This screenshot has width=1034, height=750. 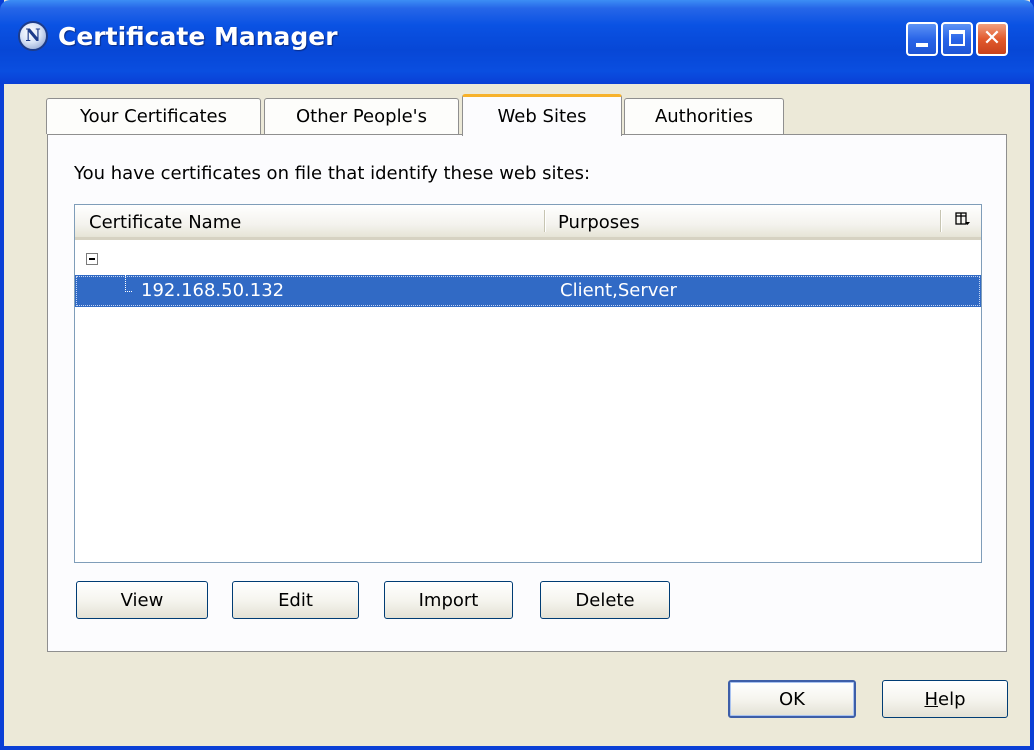 What do you see at coordinates (198, 36) in the screenshot?
I see `window-title: Certificate Manager` at bounding box center [198, 36].